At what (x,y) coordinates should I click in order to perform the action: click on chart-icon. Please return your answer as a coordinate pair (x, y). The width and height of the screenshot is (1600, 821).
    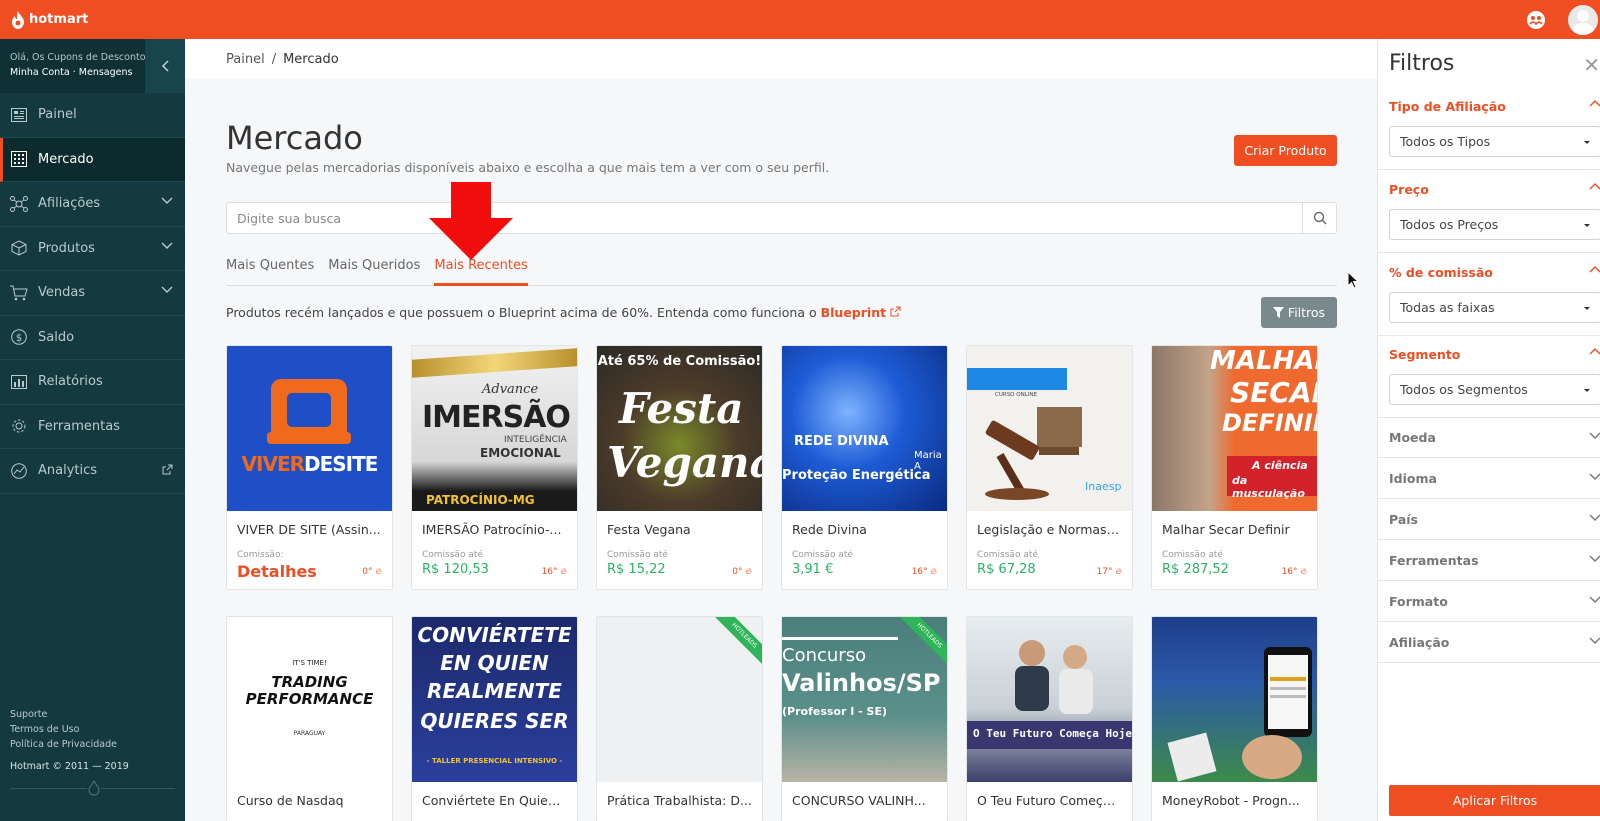
    Looking at the image, I should click on (19, 382).